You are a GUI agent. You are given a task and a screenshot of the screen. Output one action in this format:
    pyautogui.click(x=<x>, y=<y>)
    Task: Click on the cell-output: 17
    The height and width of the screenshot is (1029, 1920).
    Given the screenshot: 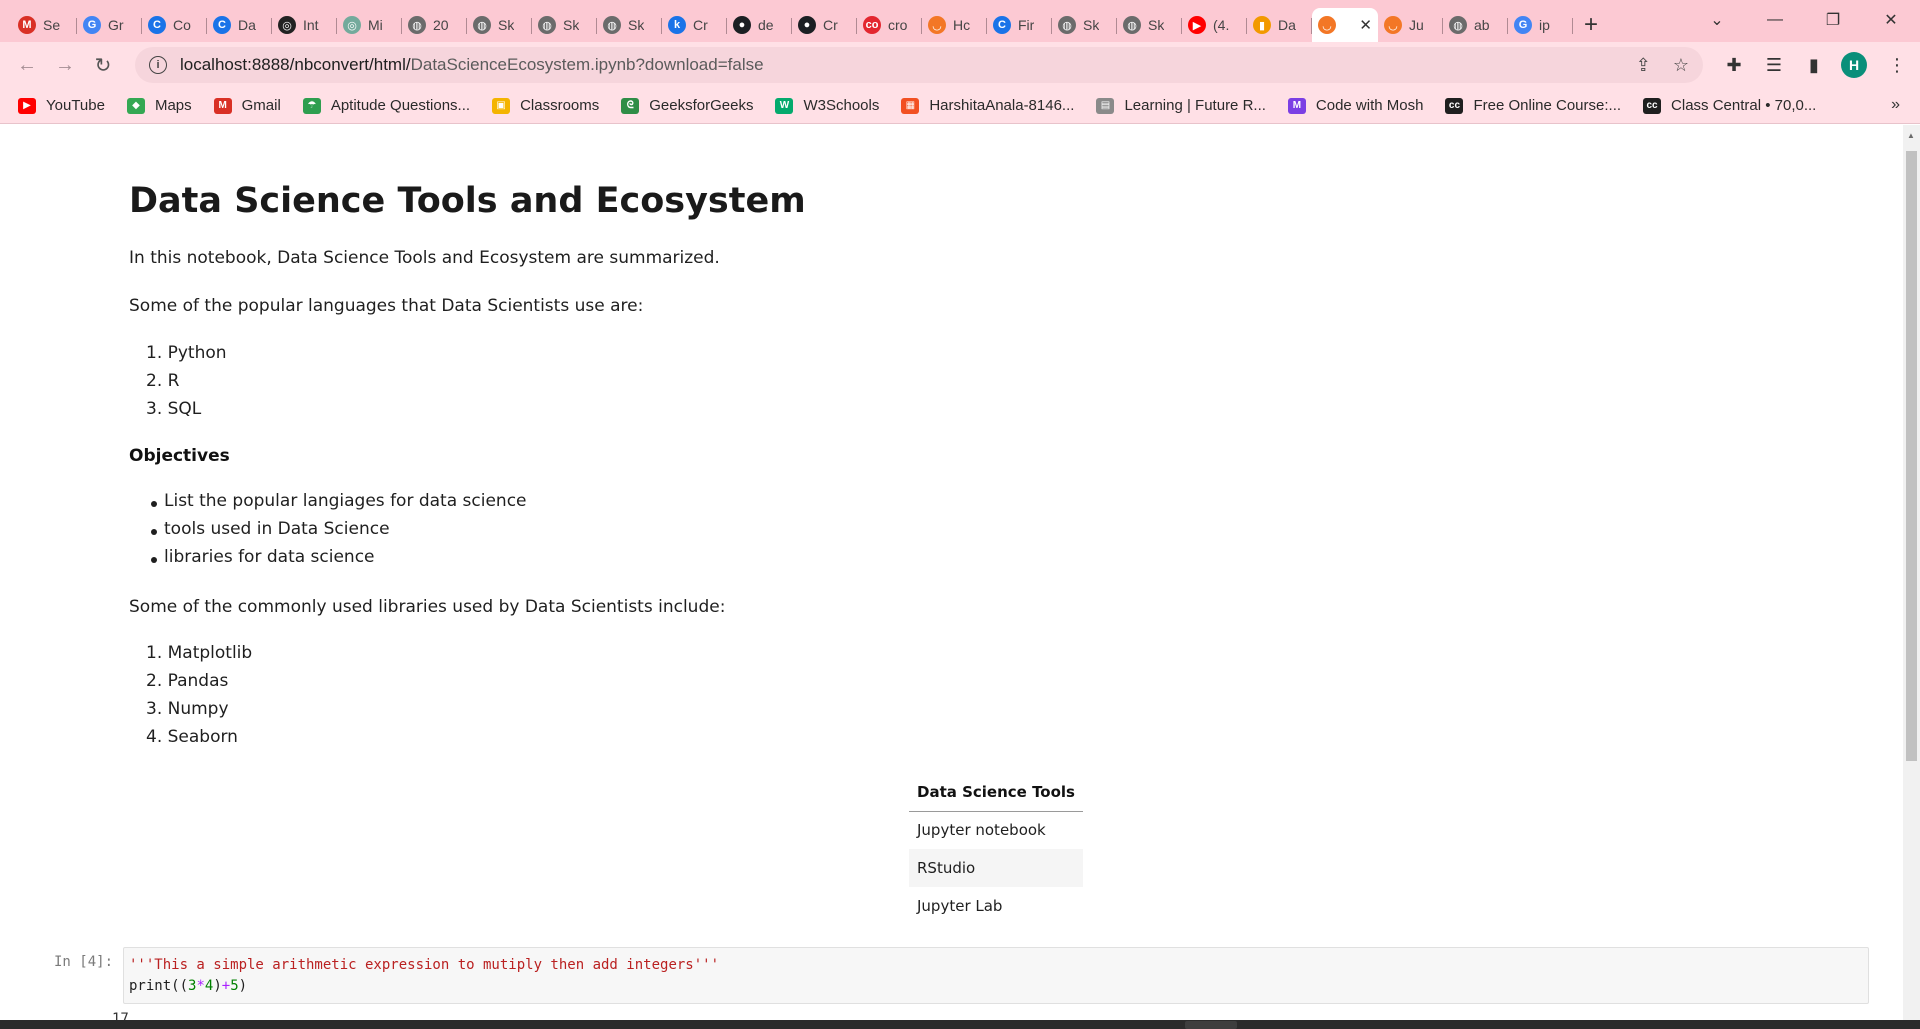 What is the action you would take?
    pyautogui.click(x=120, y=1015)
    